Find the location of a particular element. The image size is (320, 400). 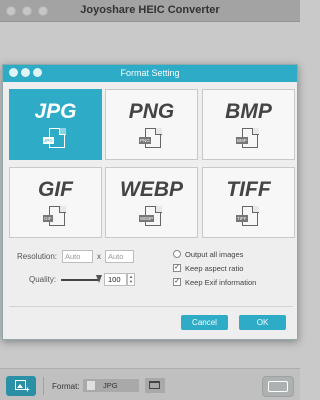

resolution-label: Resolution: is located at coordinates (37, 256).